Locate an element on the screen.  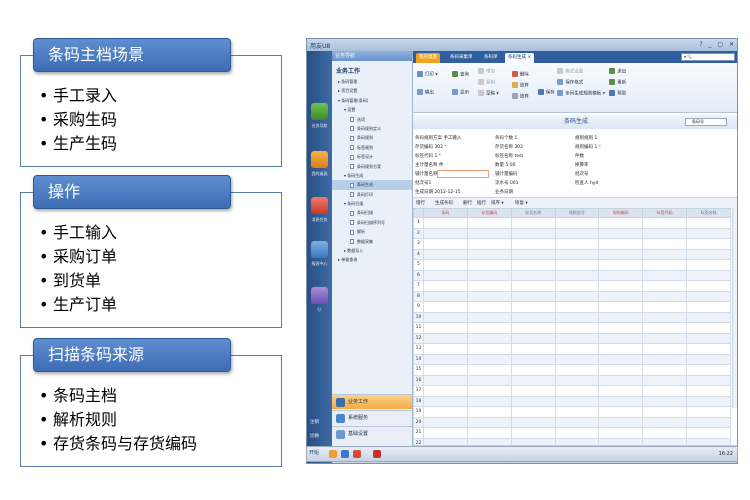
nav-tree-item: 条码规则定义 is located at coordinates (372, 128).